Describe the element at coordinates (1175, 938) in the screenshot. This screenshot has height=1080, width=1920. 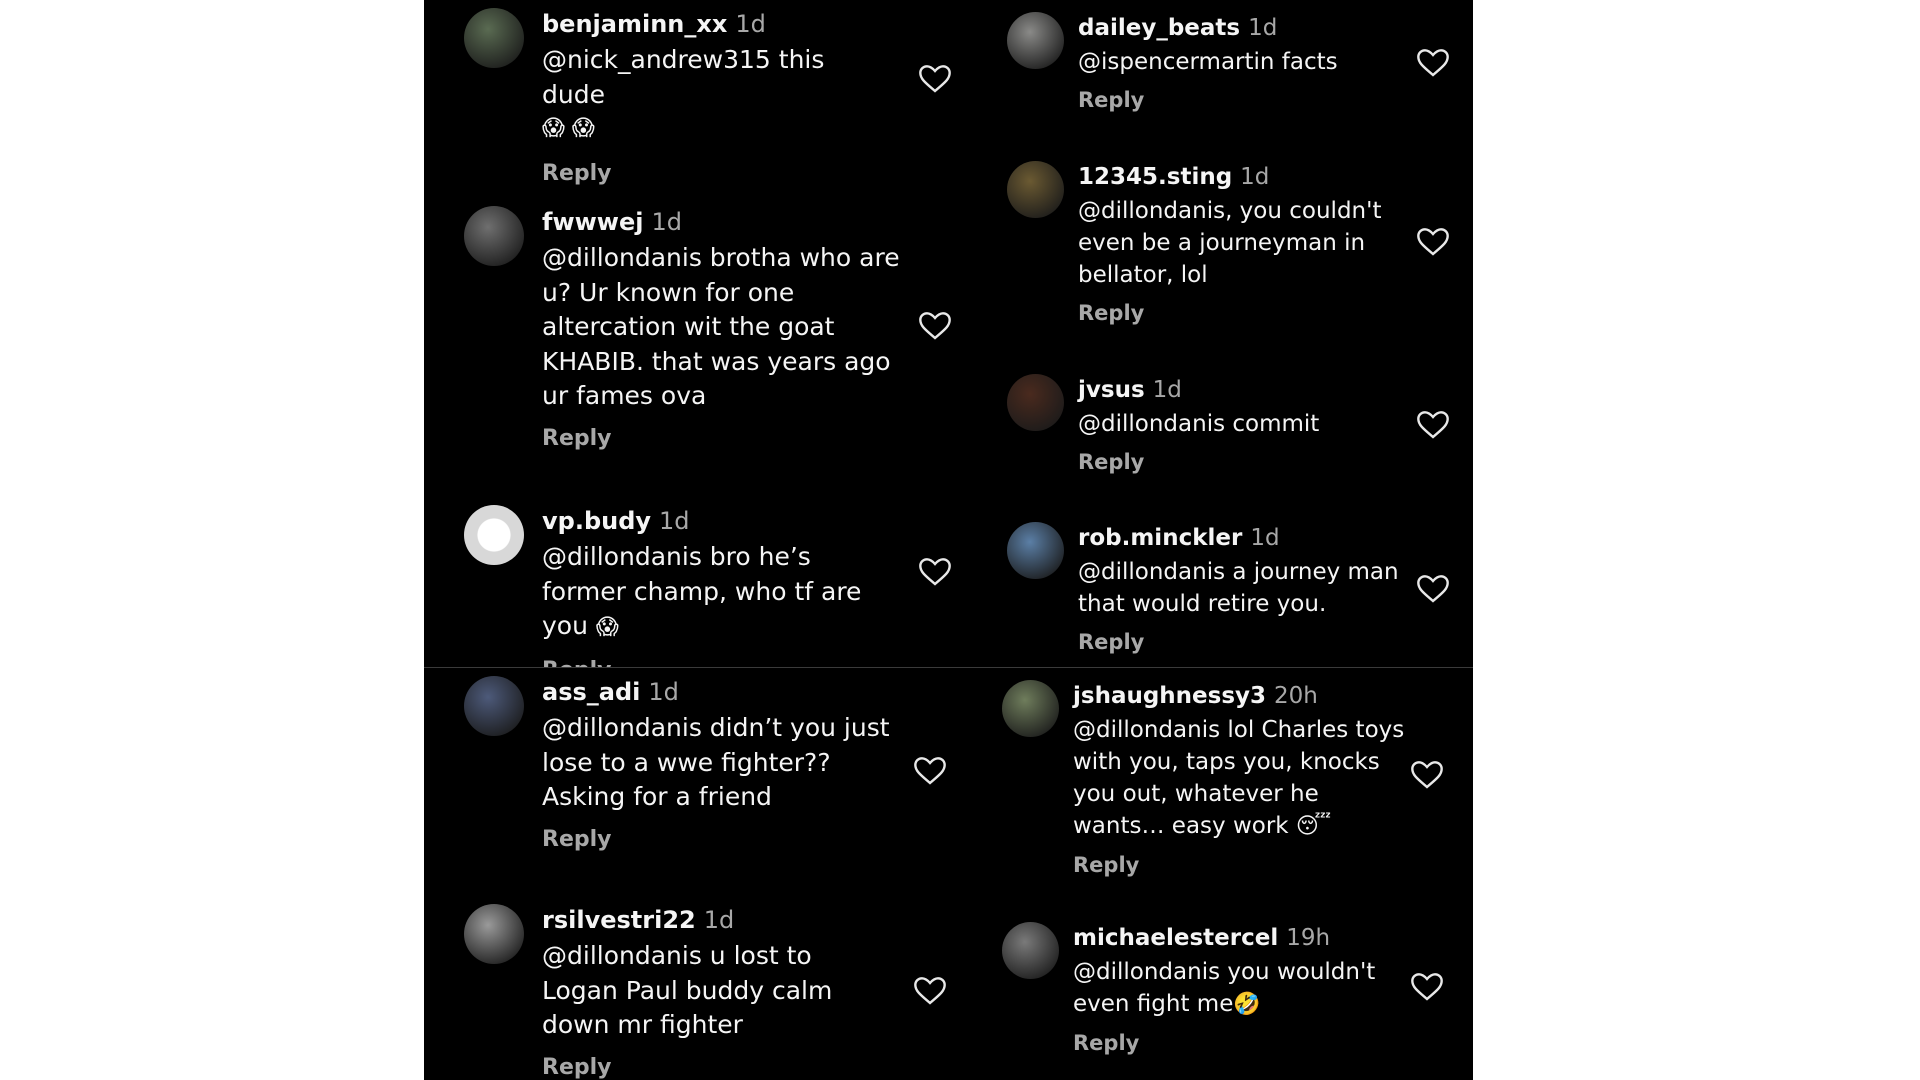
I see `username: michaelestercel` at that location.